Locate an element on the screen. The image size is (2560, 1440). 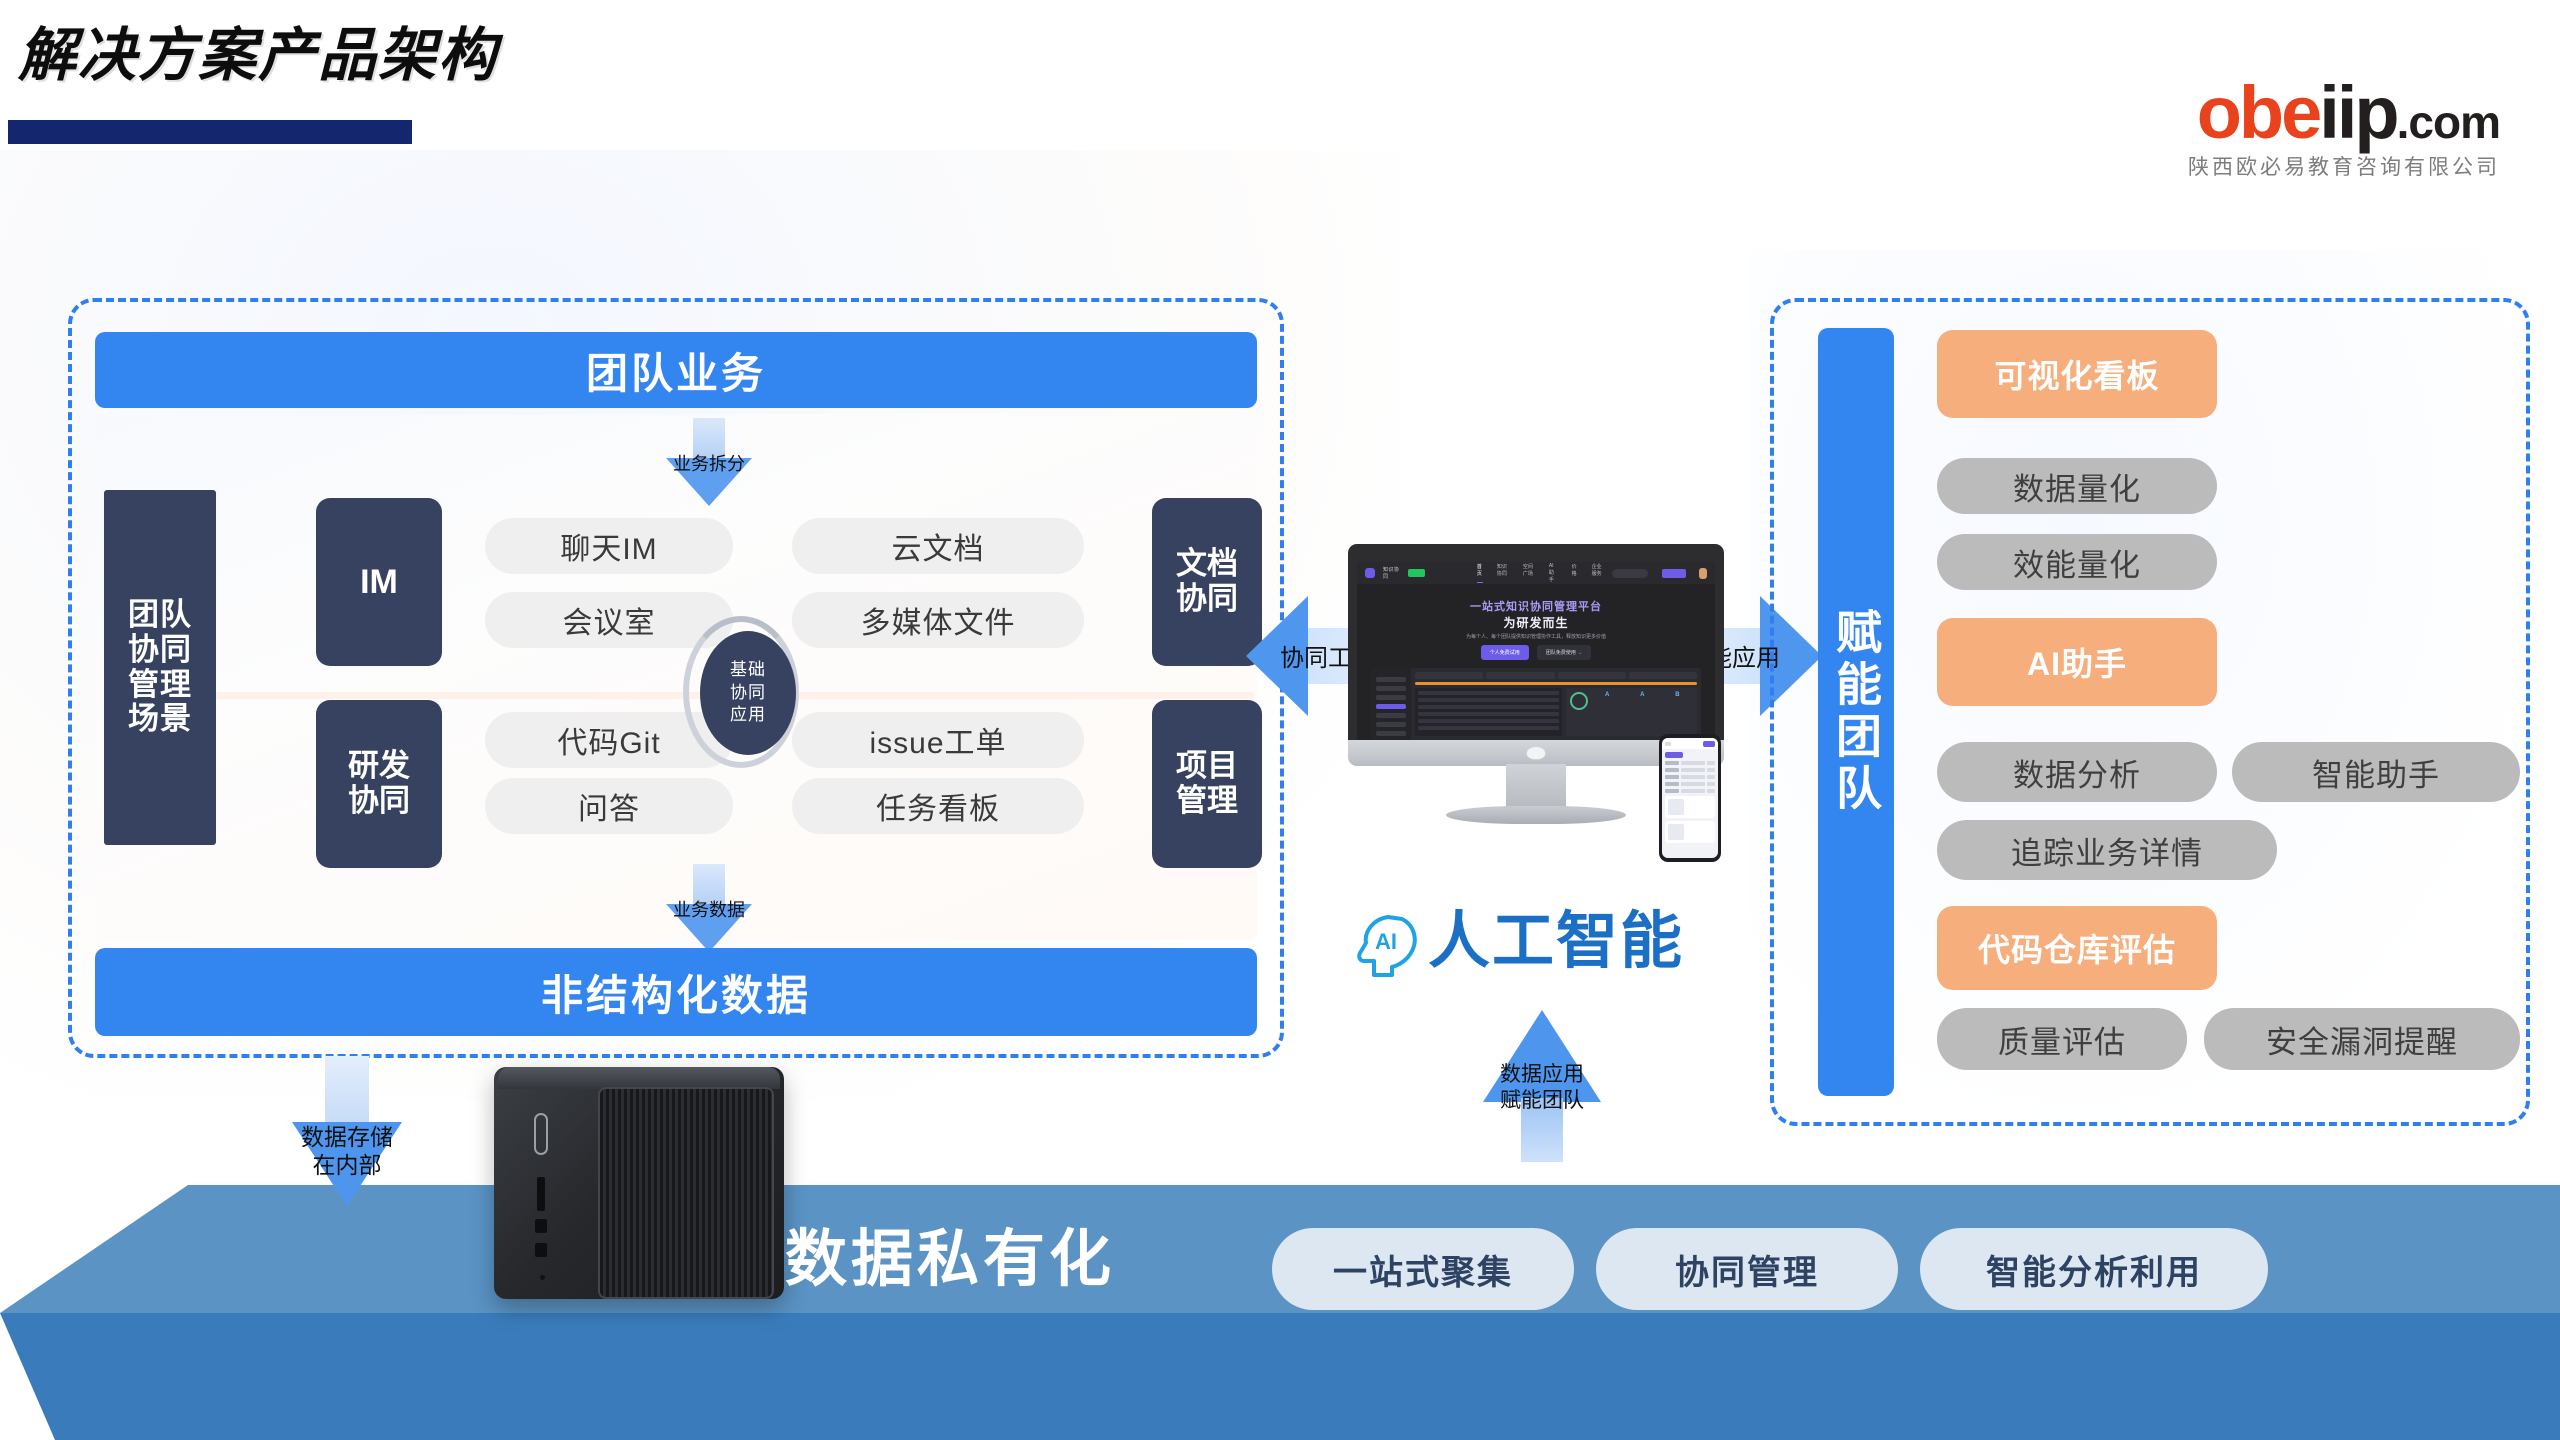
webapp-headline-1: 一站式知识协同管理平台 is located at coordinates (1536, 607).